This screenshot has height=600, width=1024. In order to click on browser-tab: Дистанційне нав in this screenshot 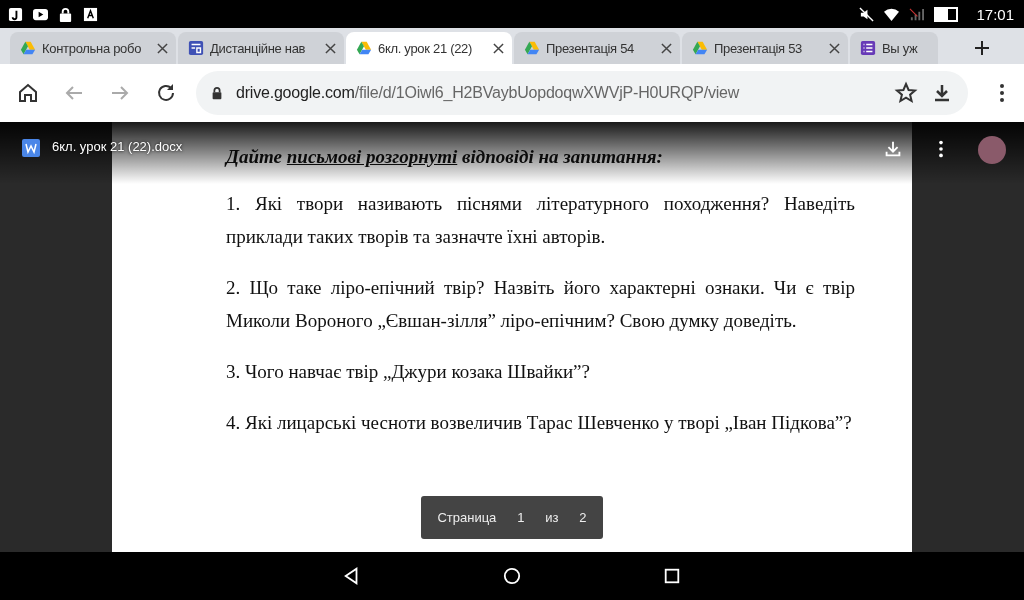, I will do `click(261, 48)`.